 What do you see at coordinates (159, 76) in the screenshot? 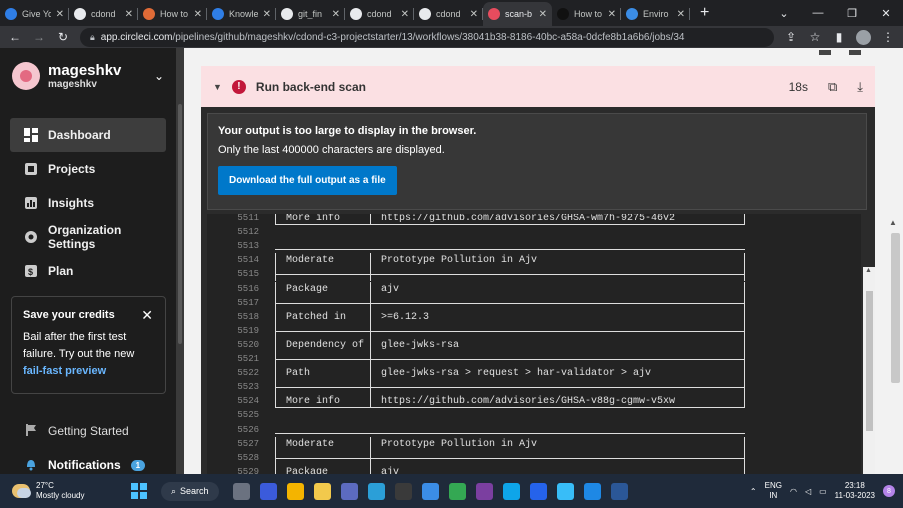
I see `chevron-down-icon: ⌄` at bounding box center [159, 76].